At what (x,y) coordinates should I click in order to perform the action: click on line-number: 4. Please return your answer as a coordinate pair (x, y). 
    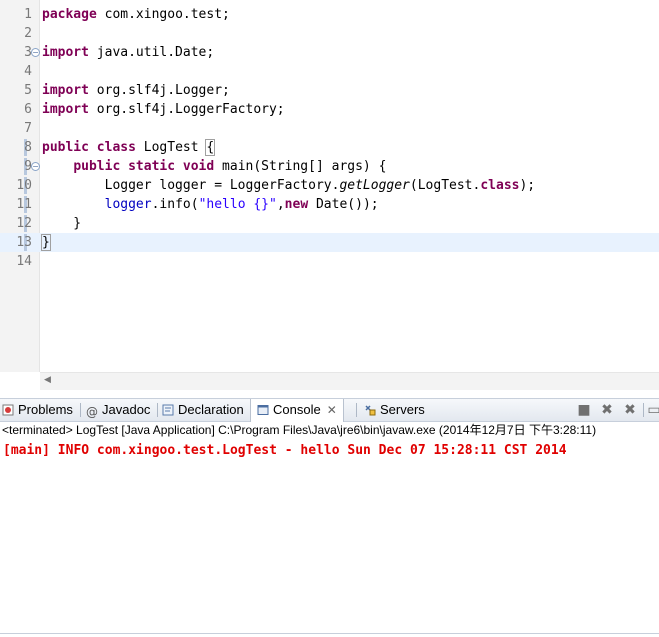
    Looking at the image, I should click on (28, 71).